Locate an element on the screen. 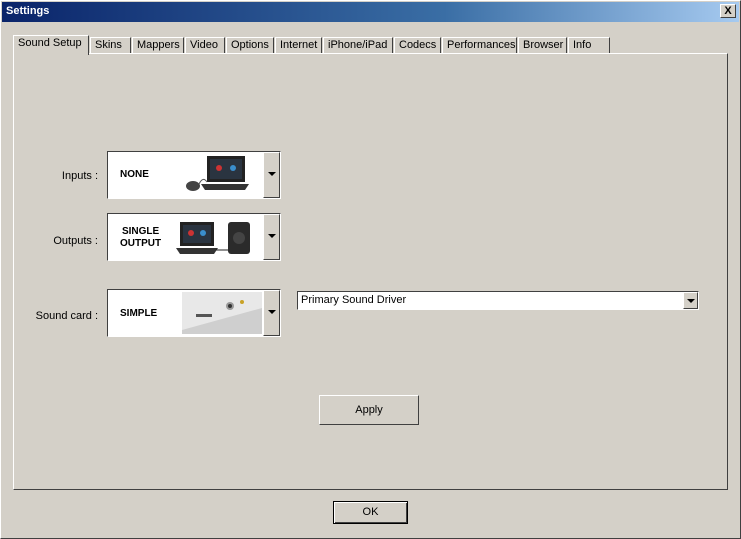 This screenshot has width=741, height=539. window-title: Settings is located at coordinates (28, 11).